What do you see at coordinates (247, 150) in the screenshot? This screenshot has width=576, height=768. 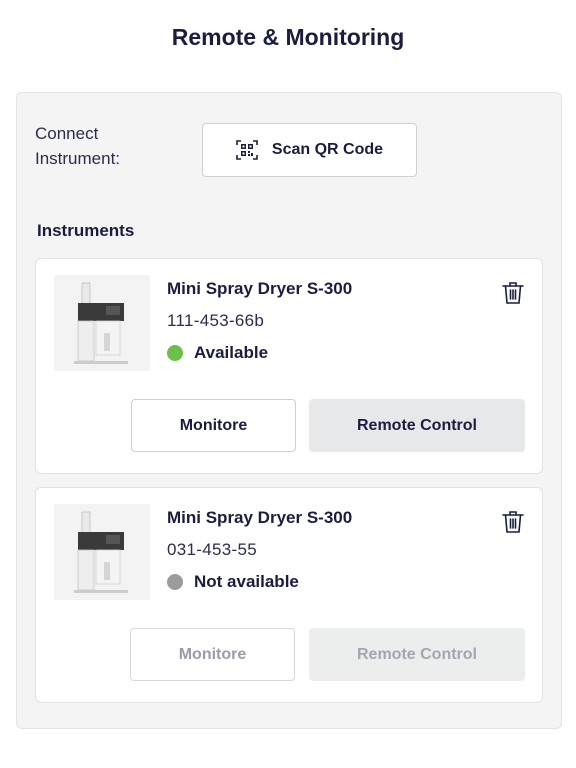 I see `qr-scan-icon` at bounding box center [247, 150].